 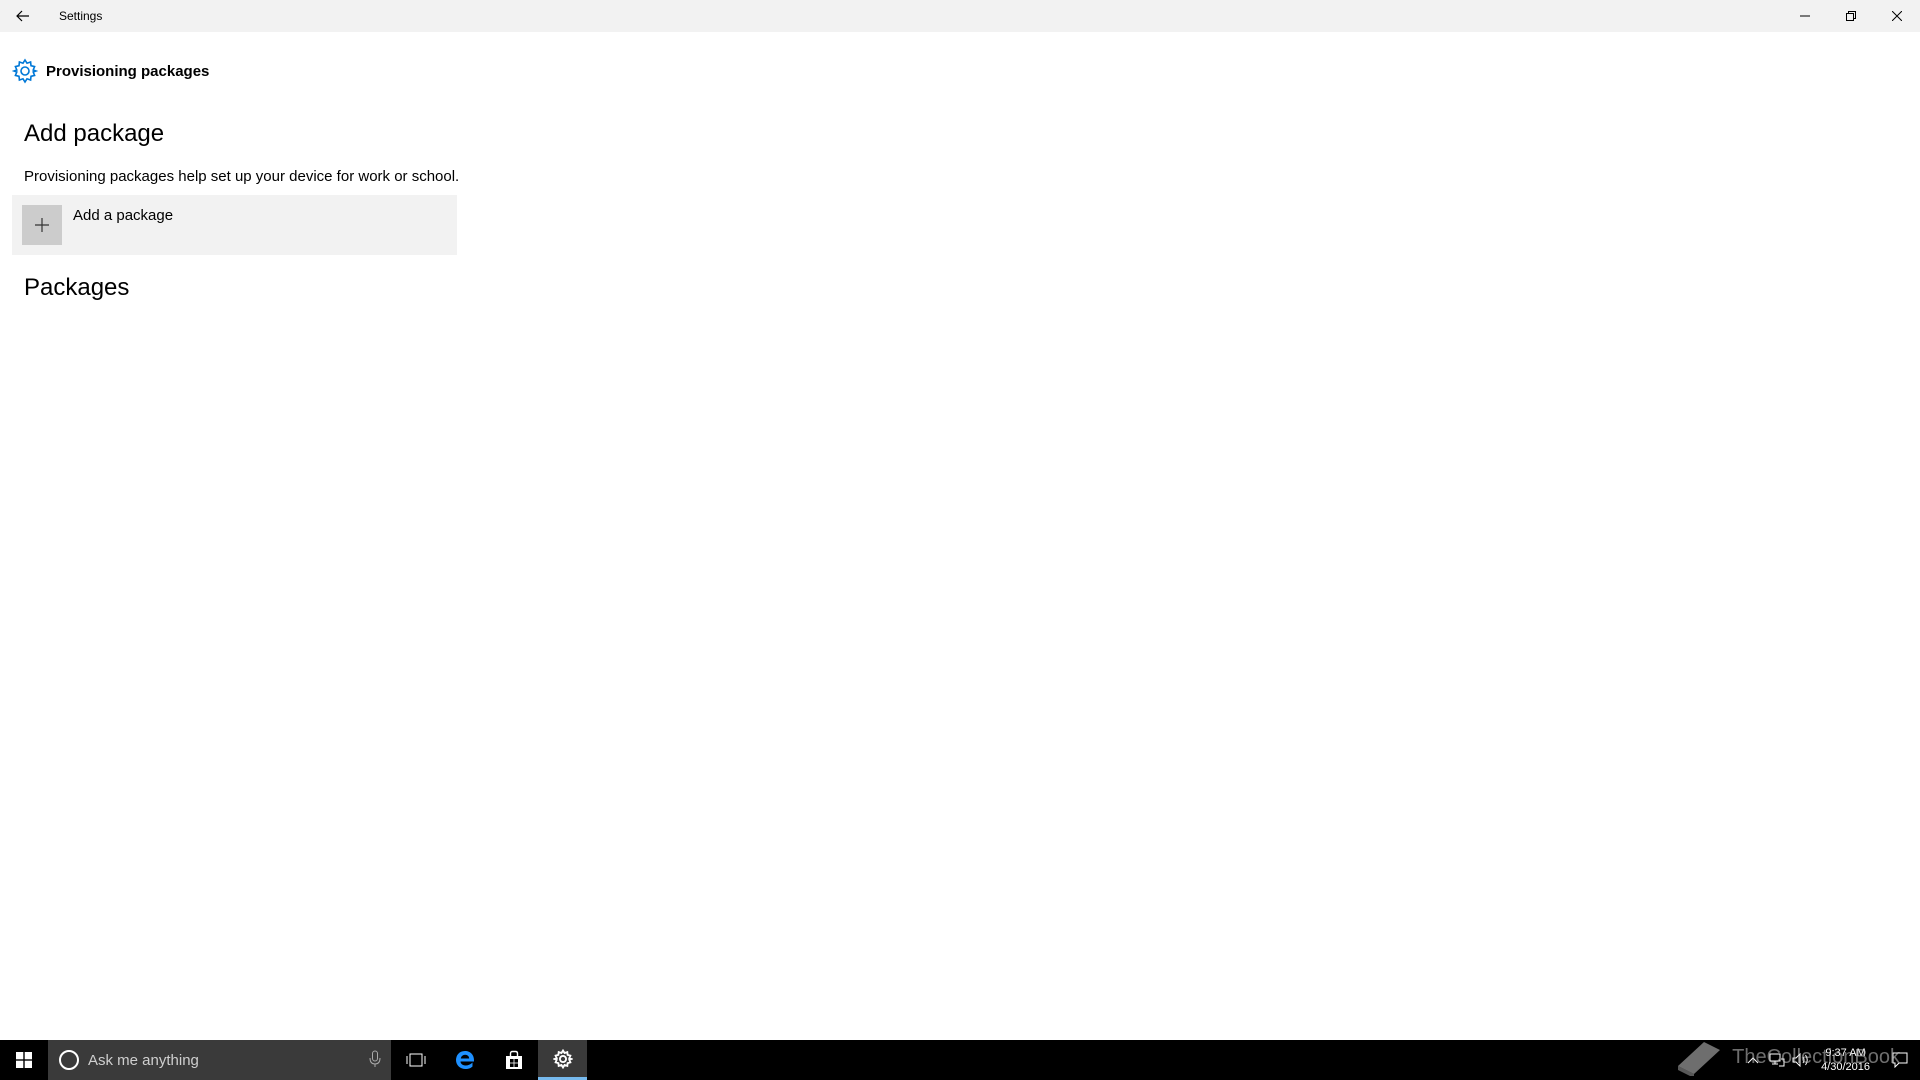 I want to click on volume-icon, so click(x=1800, y=1060).